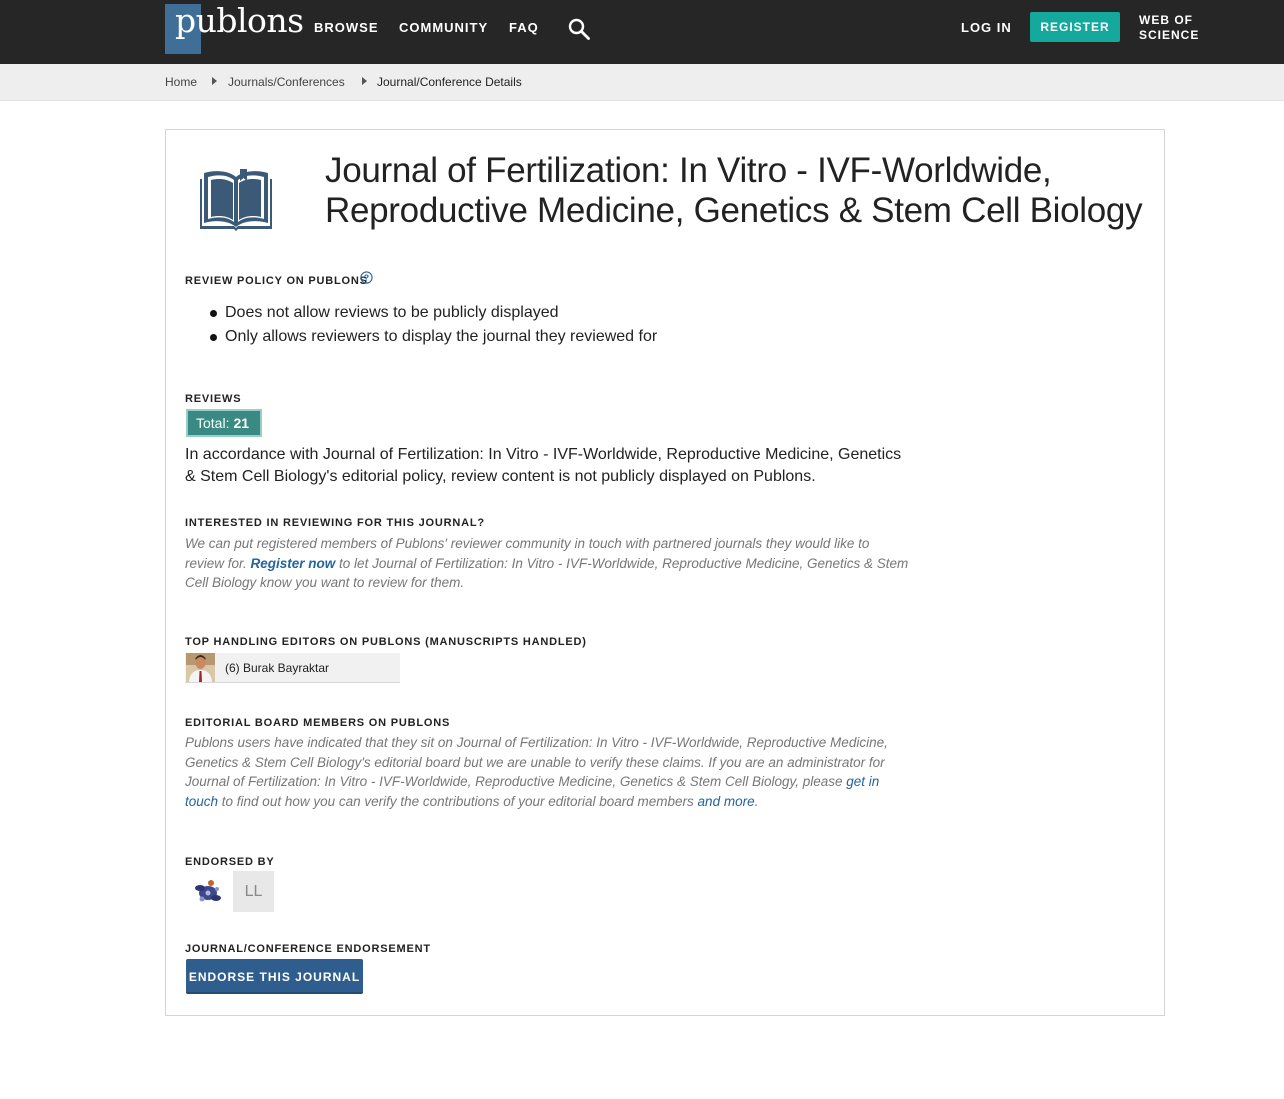  Describe the element at coordinates (449, 82) in the screenshot. I see `breadcrumb-current: Journal/Conference Details` at that location.